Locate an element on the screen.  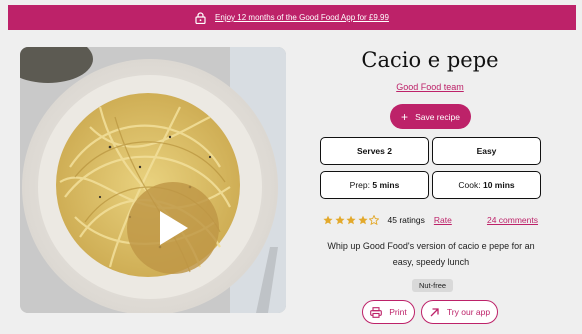
save-recipe-button: + Save recipe is located at coordinates (430, 116).